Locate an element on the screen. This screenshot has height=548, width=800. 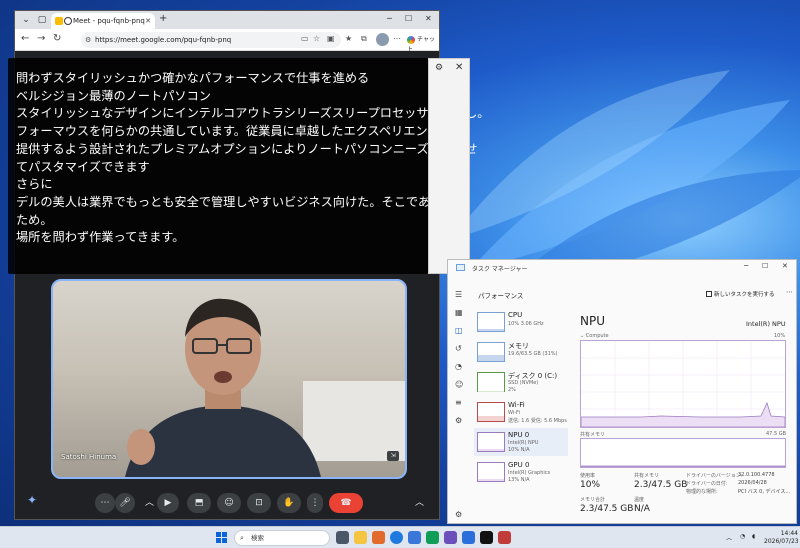
profile-avatar is located at coordinates (382, 39).